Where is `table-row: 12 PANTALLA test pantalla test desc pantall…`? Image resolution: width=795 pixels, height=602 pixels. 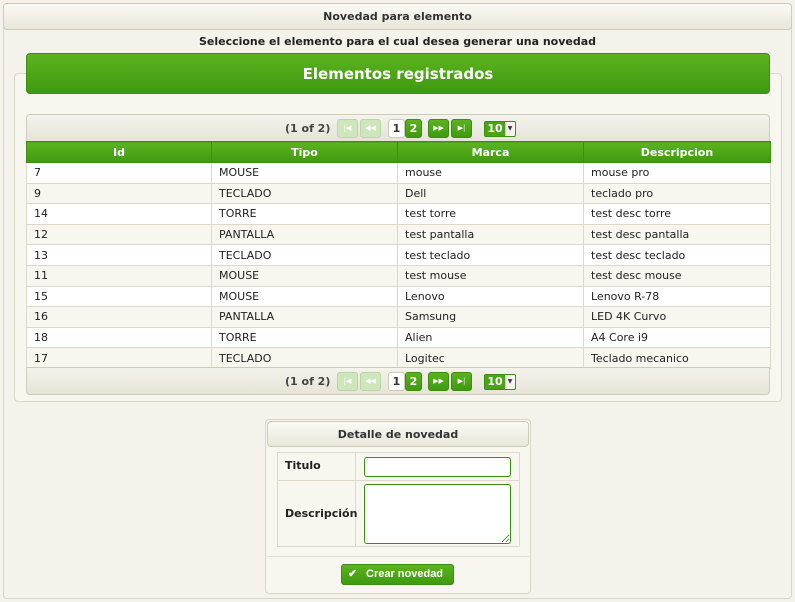 table-row: 12 PANTALLA test pantalla test desc pantall… is located at coordinates (398, 234).